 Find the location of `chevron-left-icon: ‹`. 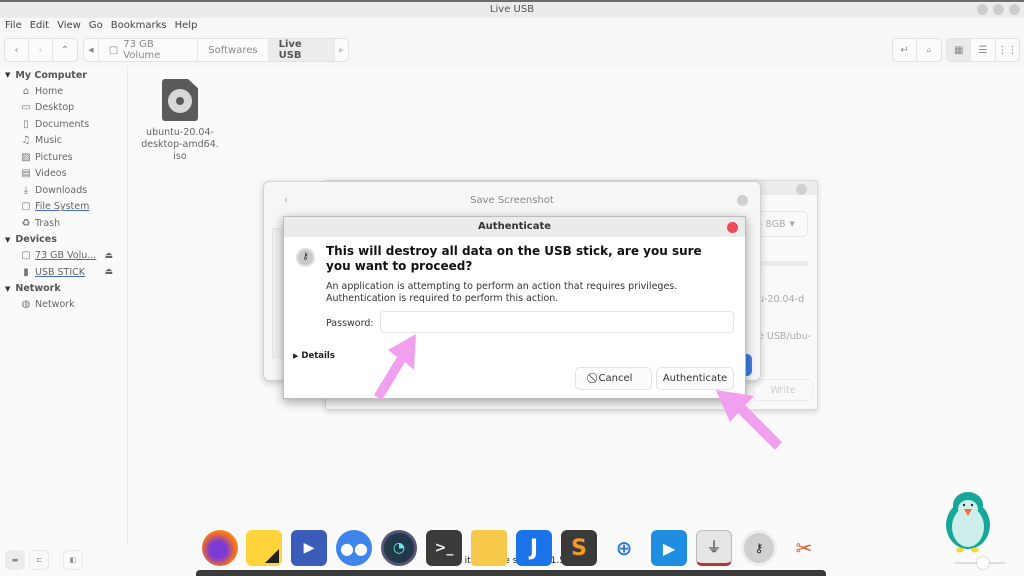

chevron-left-icon: ‹ is located at coordinates (16, 50).